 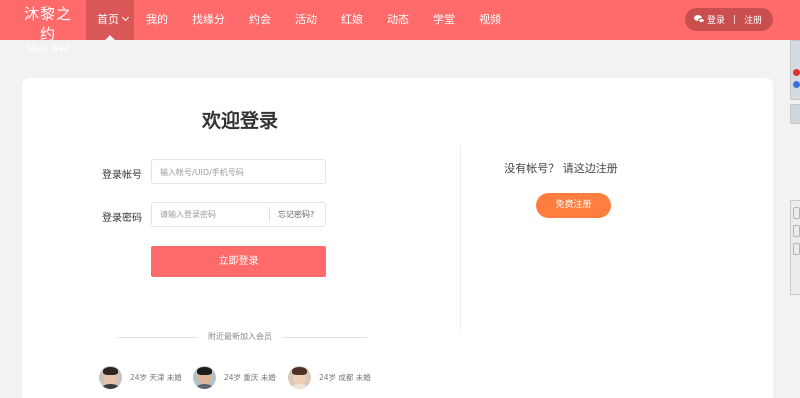 What do you see at coordinates (345, 377) in the screenshot?
I see `member-info: 24岁 成都 未婚` at bounding box center [345, 377].